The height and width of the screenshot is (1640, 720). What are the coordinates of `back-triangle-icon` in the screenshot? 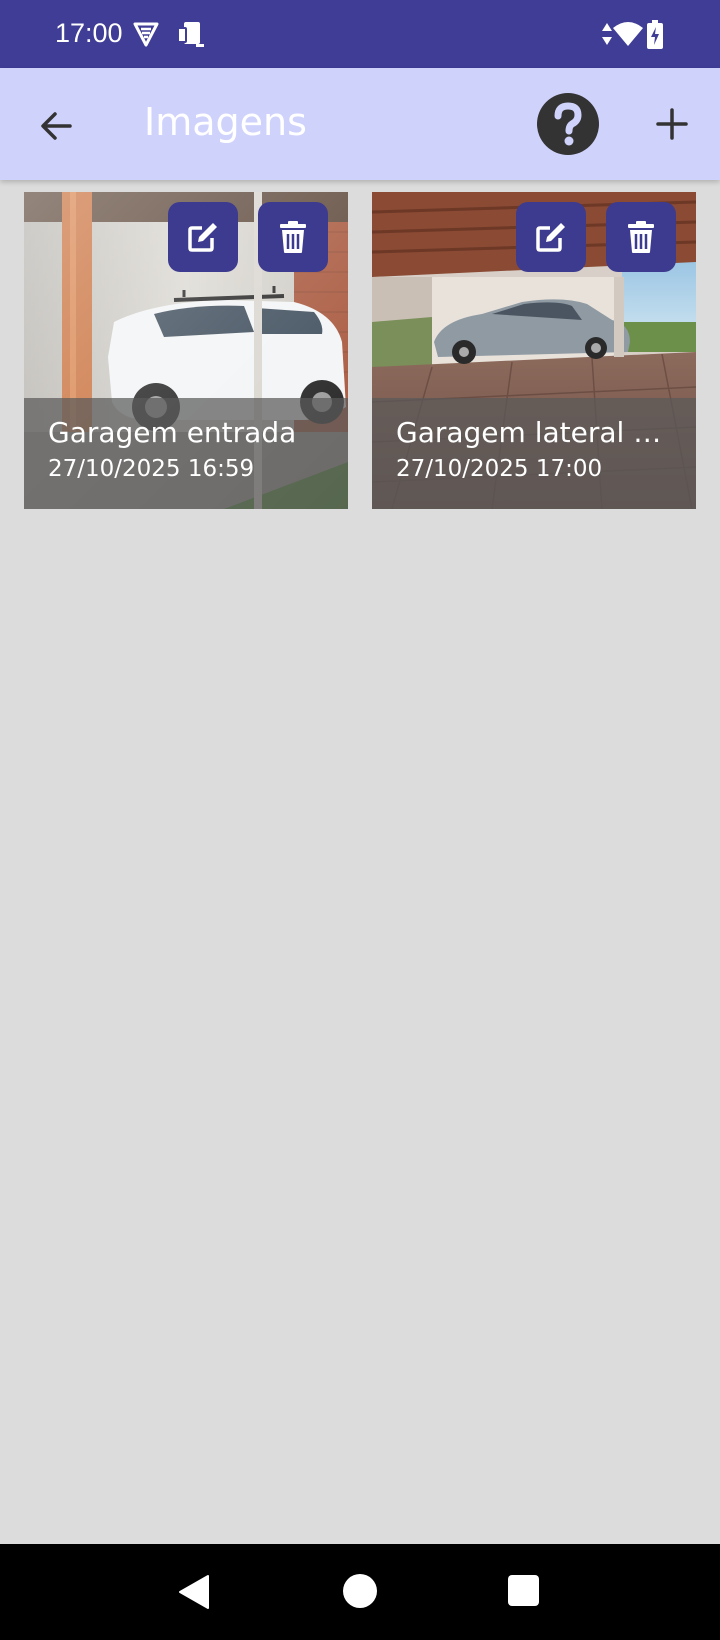 It's located at (194, 1592).